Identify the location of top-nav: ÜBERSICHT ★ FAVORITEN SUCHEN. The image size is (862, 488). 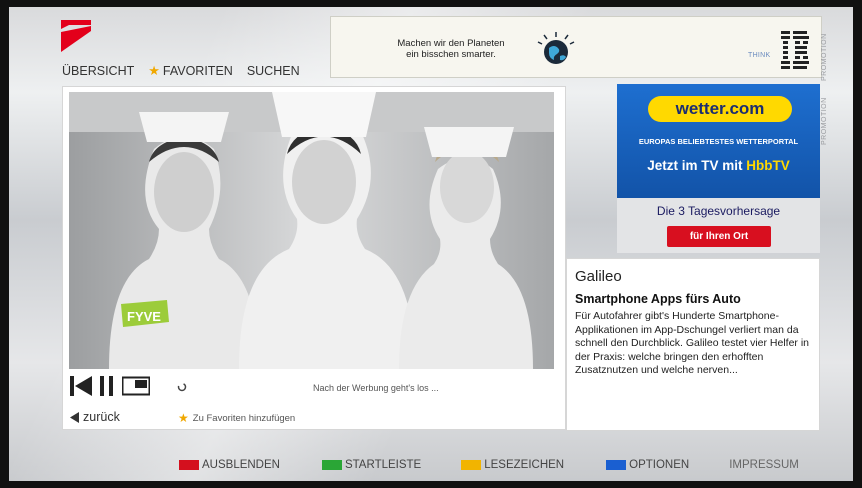
(181, 71).